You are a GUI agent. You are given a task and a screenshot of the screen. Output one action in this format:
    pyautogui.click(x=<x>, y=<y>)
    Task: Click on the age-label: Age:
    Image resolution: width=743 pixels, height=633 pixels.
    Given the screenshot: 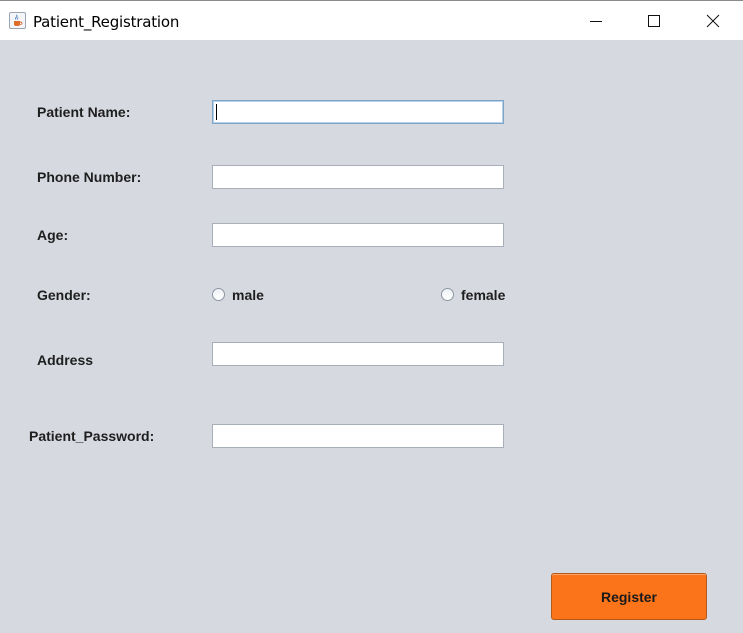 What is the action you would take?
    pyautogui.click(x=53, y=235)
    